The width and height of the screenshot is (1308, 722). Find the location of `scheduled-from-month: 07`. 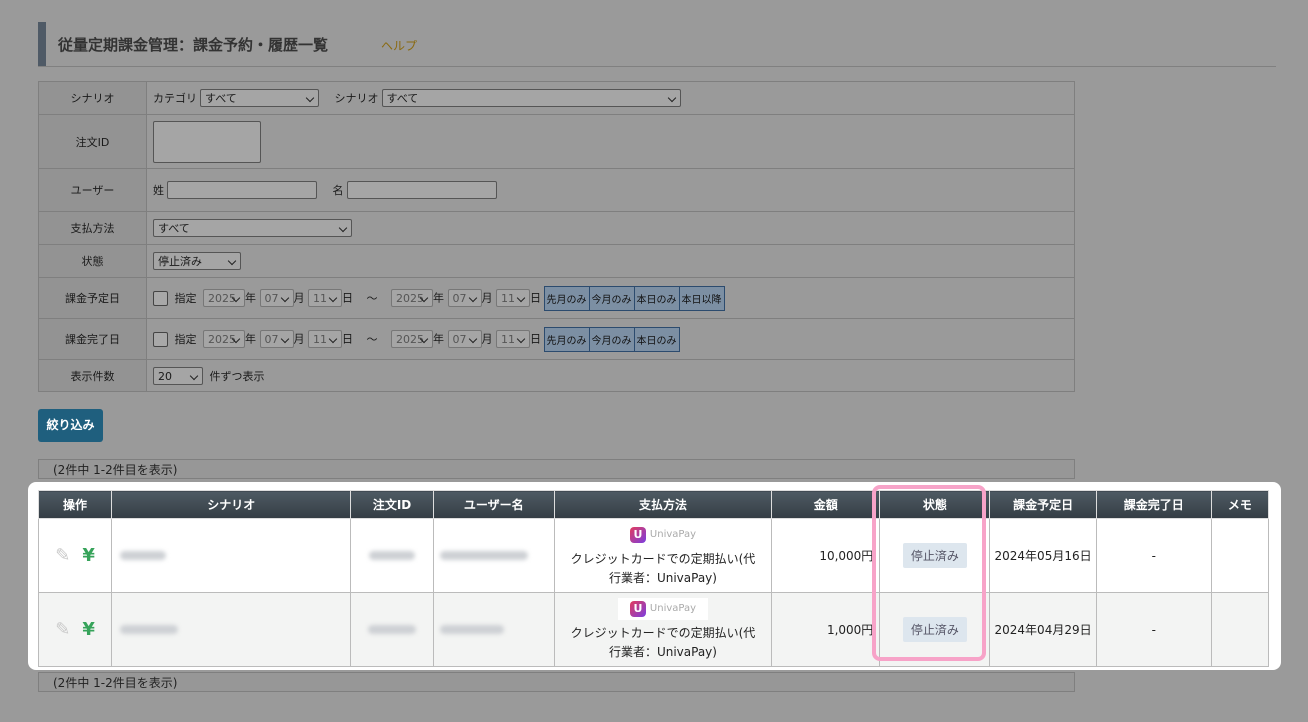

scheduled-from-month: 07 is located at coordinates (276, 298).